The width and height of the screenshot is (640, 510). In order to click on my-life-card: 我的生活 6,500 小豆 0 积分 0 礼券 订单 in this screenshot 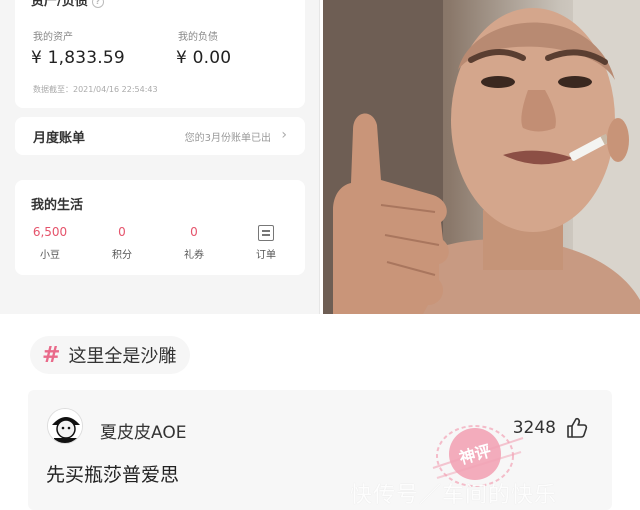, I will do `click(160, 227)`.